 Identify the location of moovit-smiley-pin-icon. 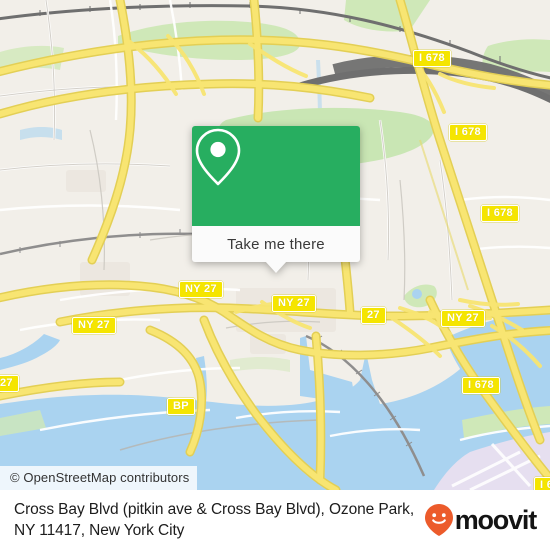
(438, 520).